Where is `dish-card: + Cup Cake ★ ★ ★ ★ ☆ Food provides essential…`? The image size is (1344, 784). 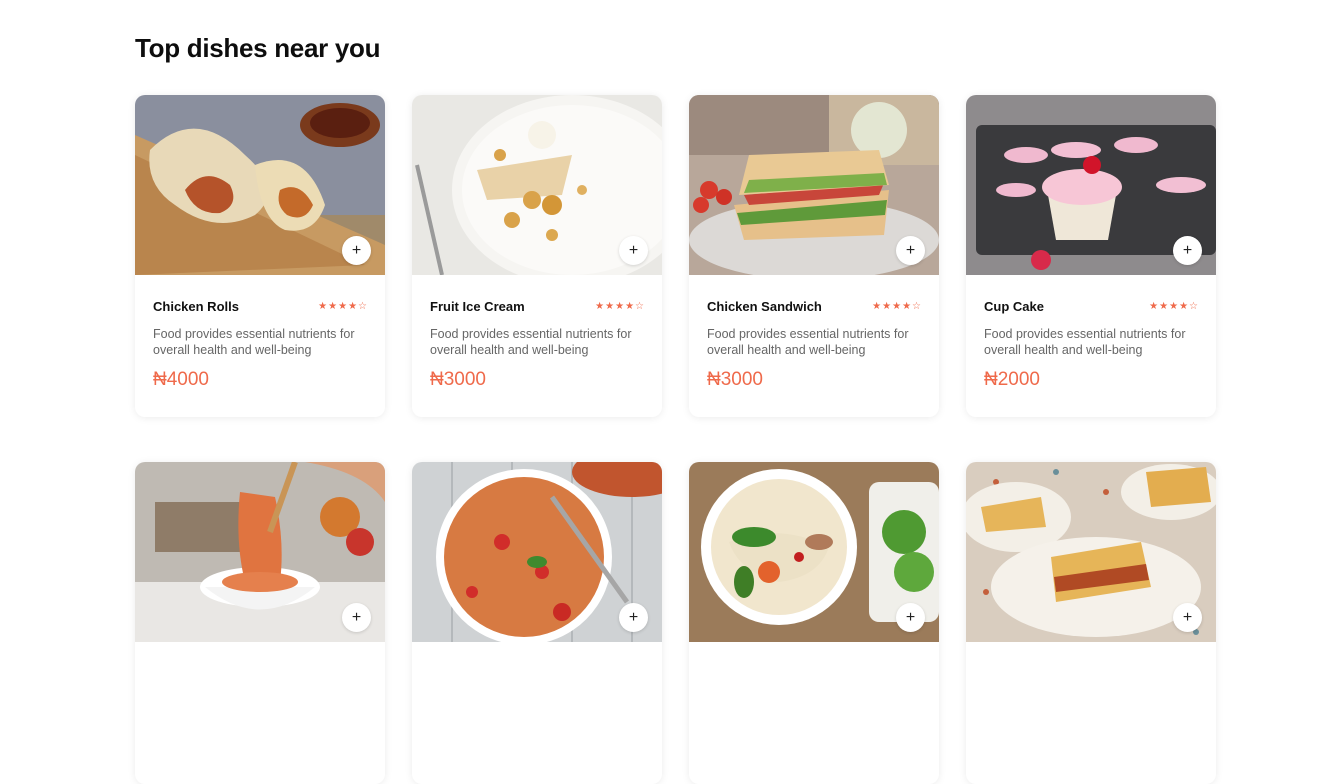 dish-card: + Cup Cake ★ ★ ★ ★ ☆ Food provides essential… is located at coordinates (1091, 256).